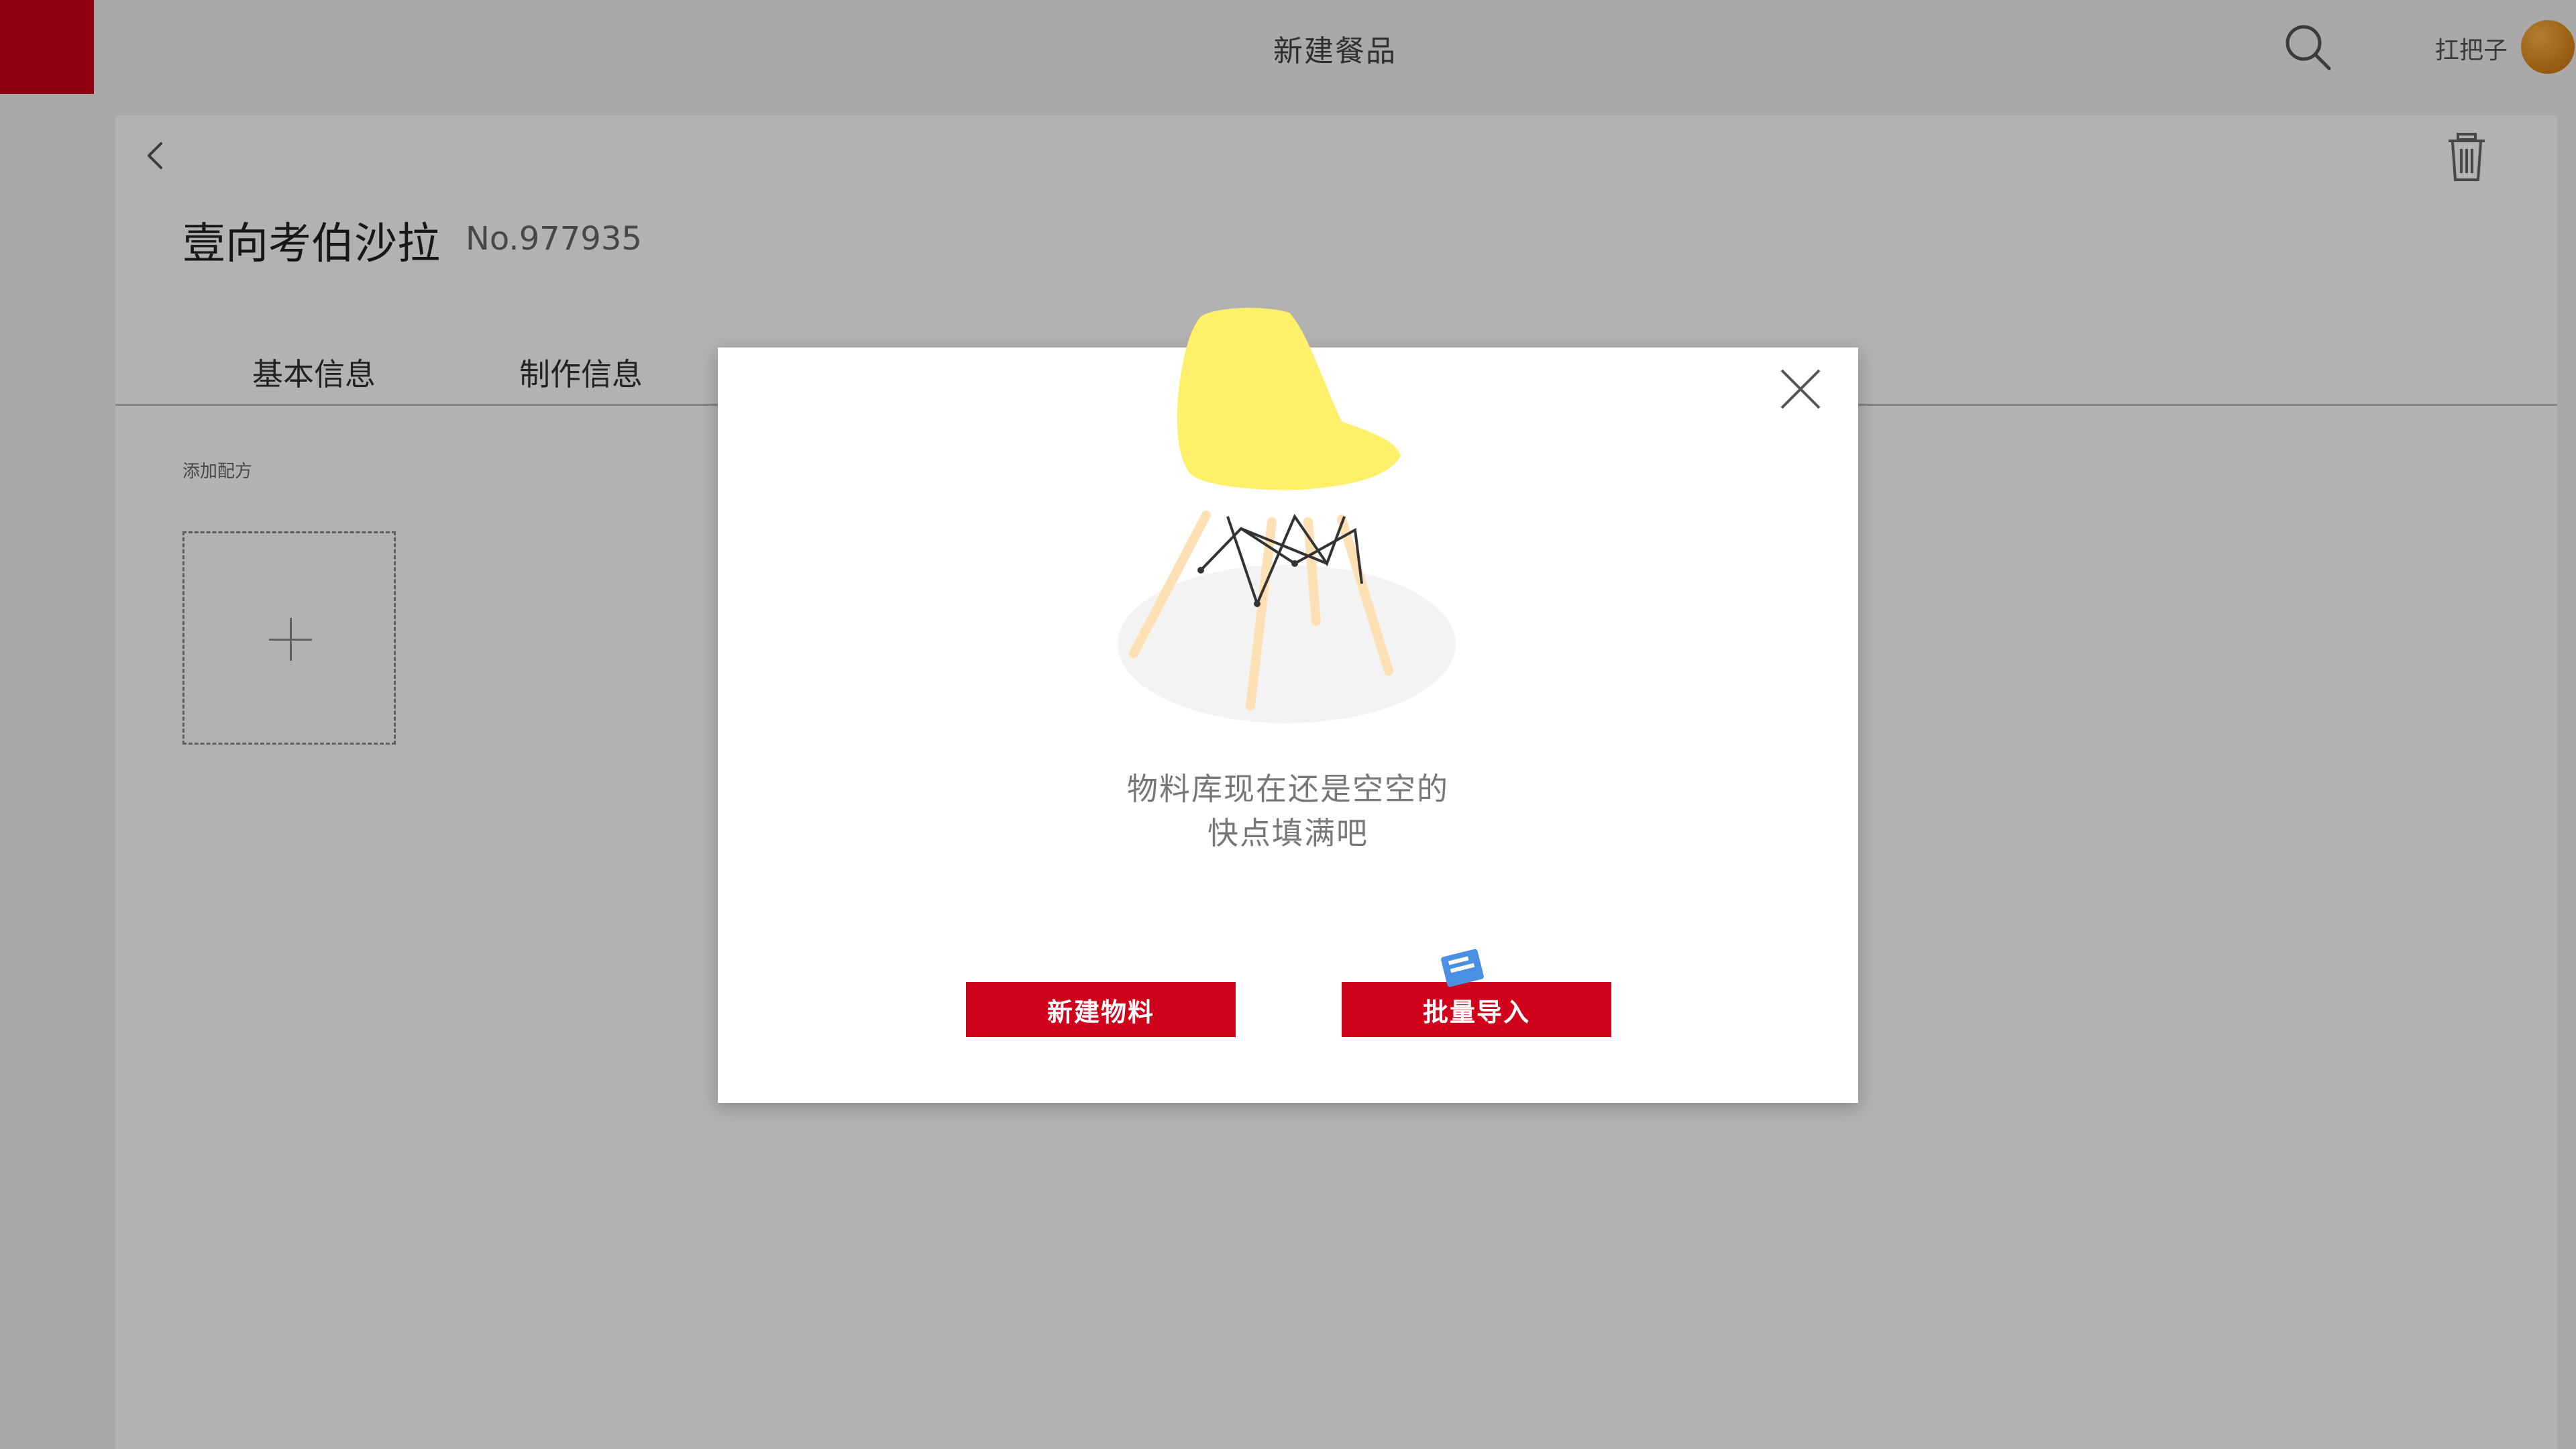  I want to click on empty-message-line1: 物料库现在还是空空的, so click(1288, 789).